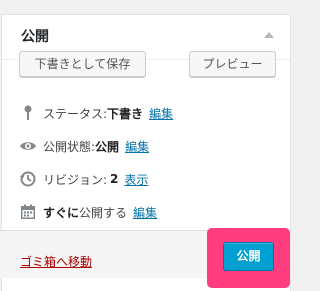 The image size is (320, 291). I want to click on publish-button: 公開, so click(248, 256).